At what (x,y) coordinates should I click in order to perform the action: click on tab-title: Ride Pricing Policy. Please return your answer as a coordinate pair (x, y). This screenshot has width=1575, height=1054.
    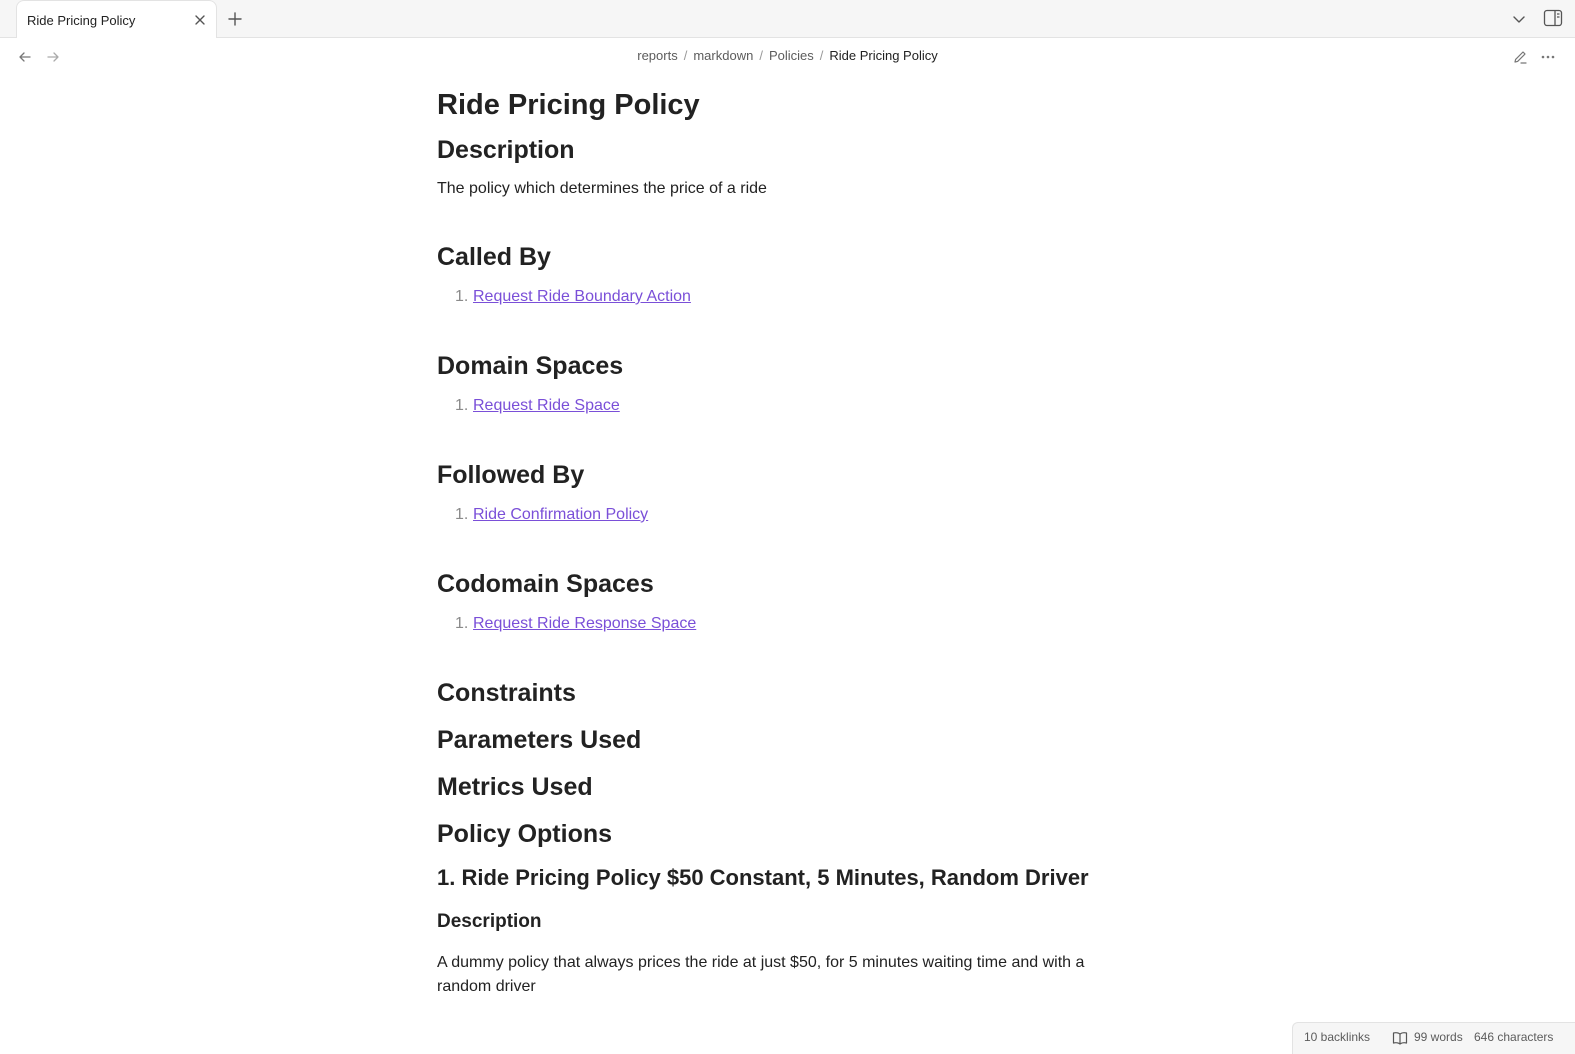
    Looking at the image, I should click on (81, 20).